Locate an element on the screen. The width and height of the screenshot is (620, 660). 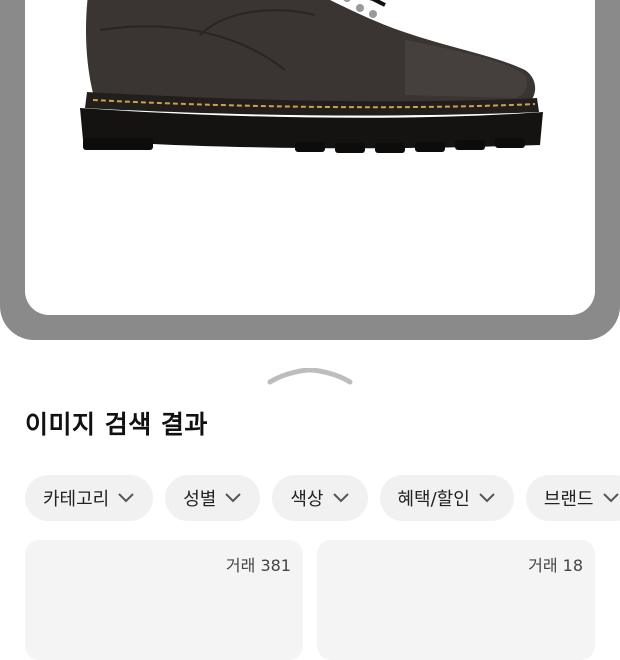
sheet-handle is located at coordinates (310, 377).